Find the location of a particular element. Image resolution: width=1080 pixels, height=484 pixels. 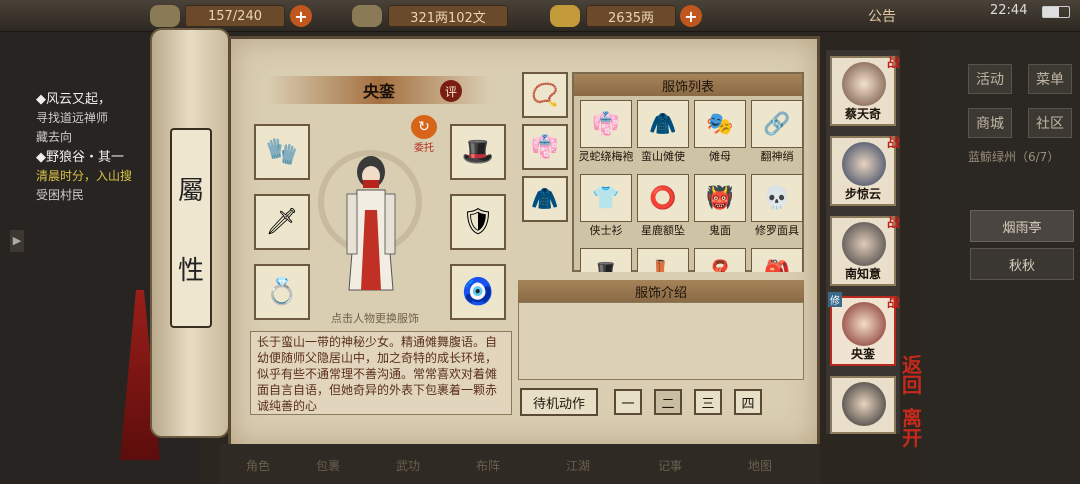

outfit-label: 灵蛇绕梅袍 is located at coordinates (606, 156).